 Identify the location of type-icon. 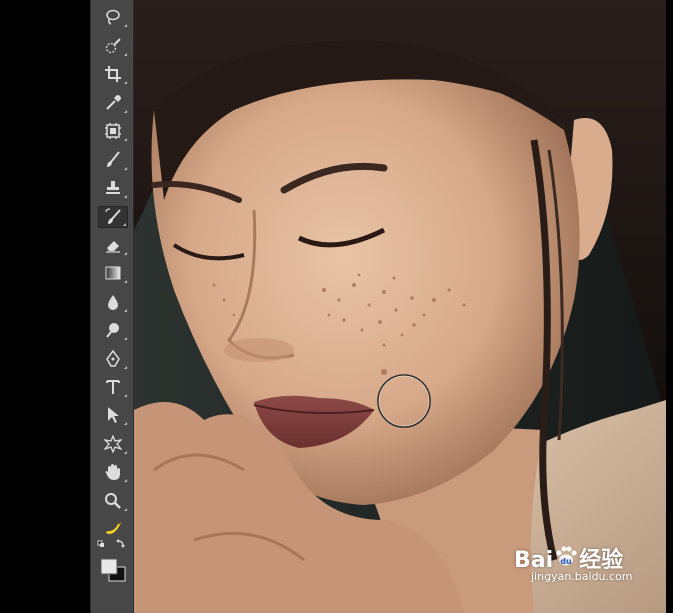
(113, 387).